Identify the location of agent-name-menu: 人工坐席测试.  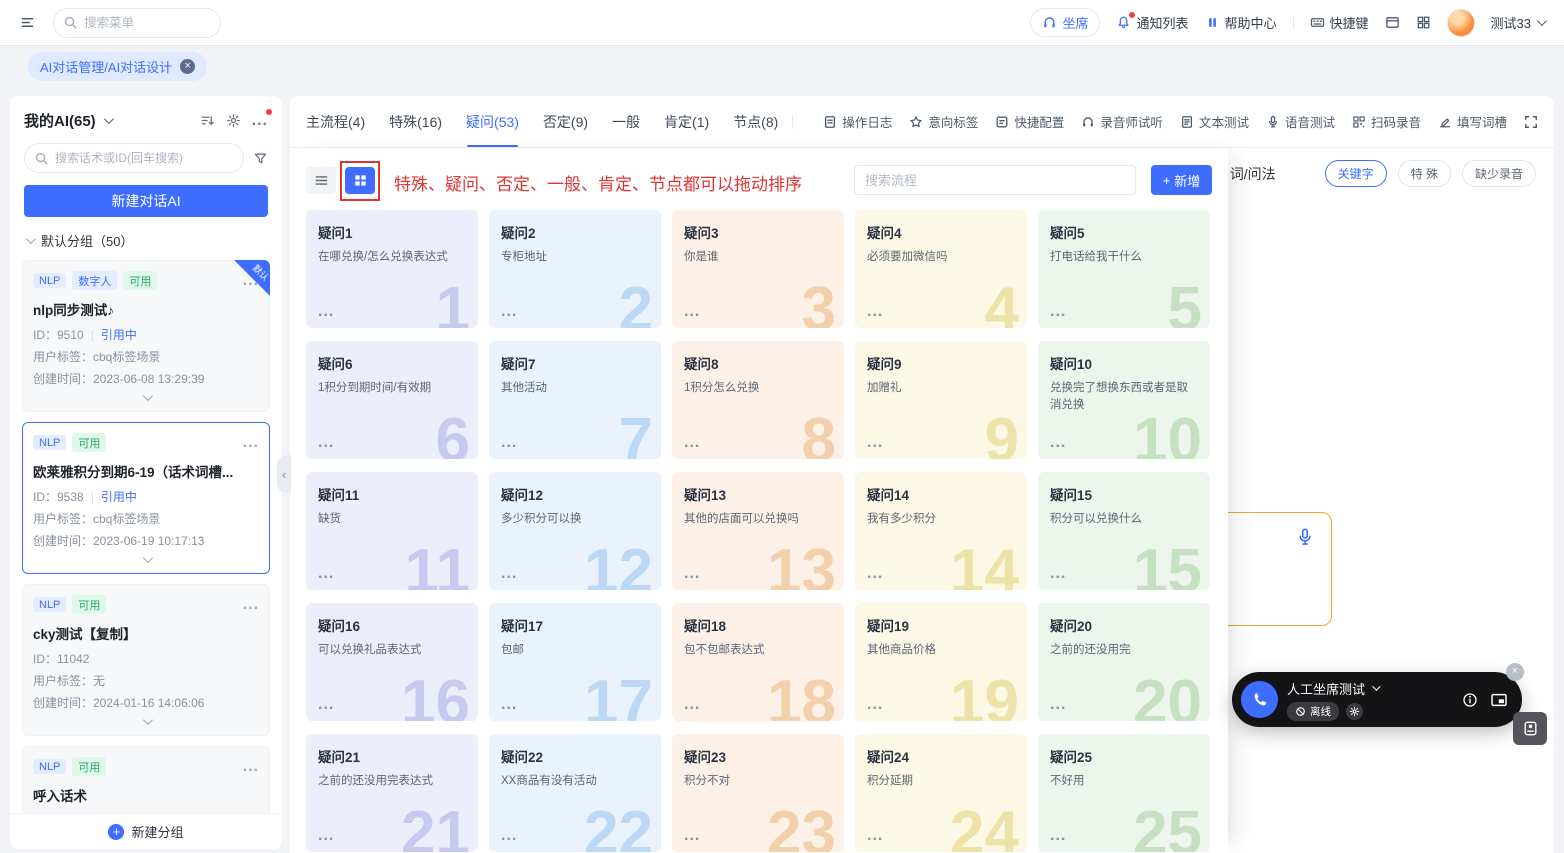
(1334, 688).